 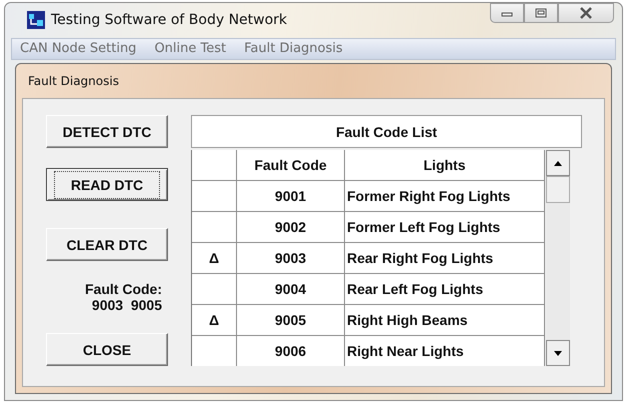 I want to click on maximize-button, so click(x=541, y=13).